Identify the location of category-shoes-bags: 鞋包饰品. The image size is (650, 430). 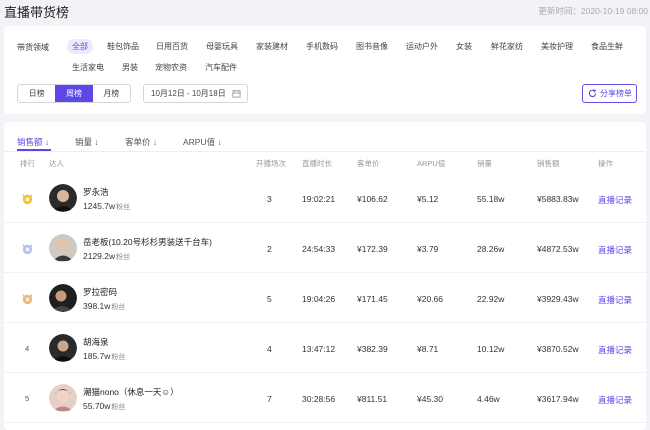
(123, 46).